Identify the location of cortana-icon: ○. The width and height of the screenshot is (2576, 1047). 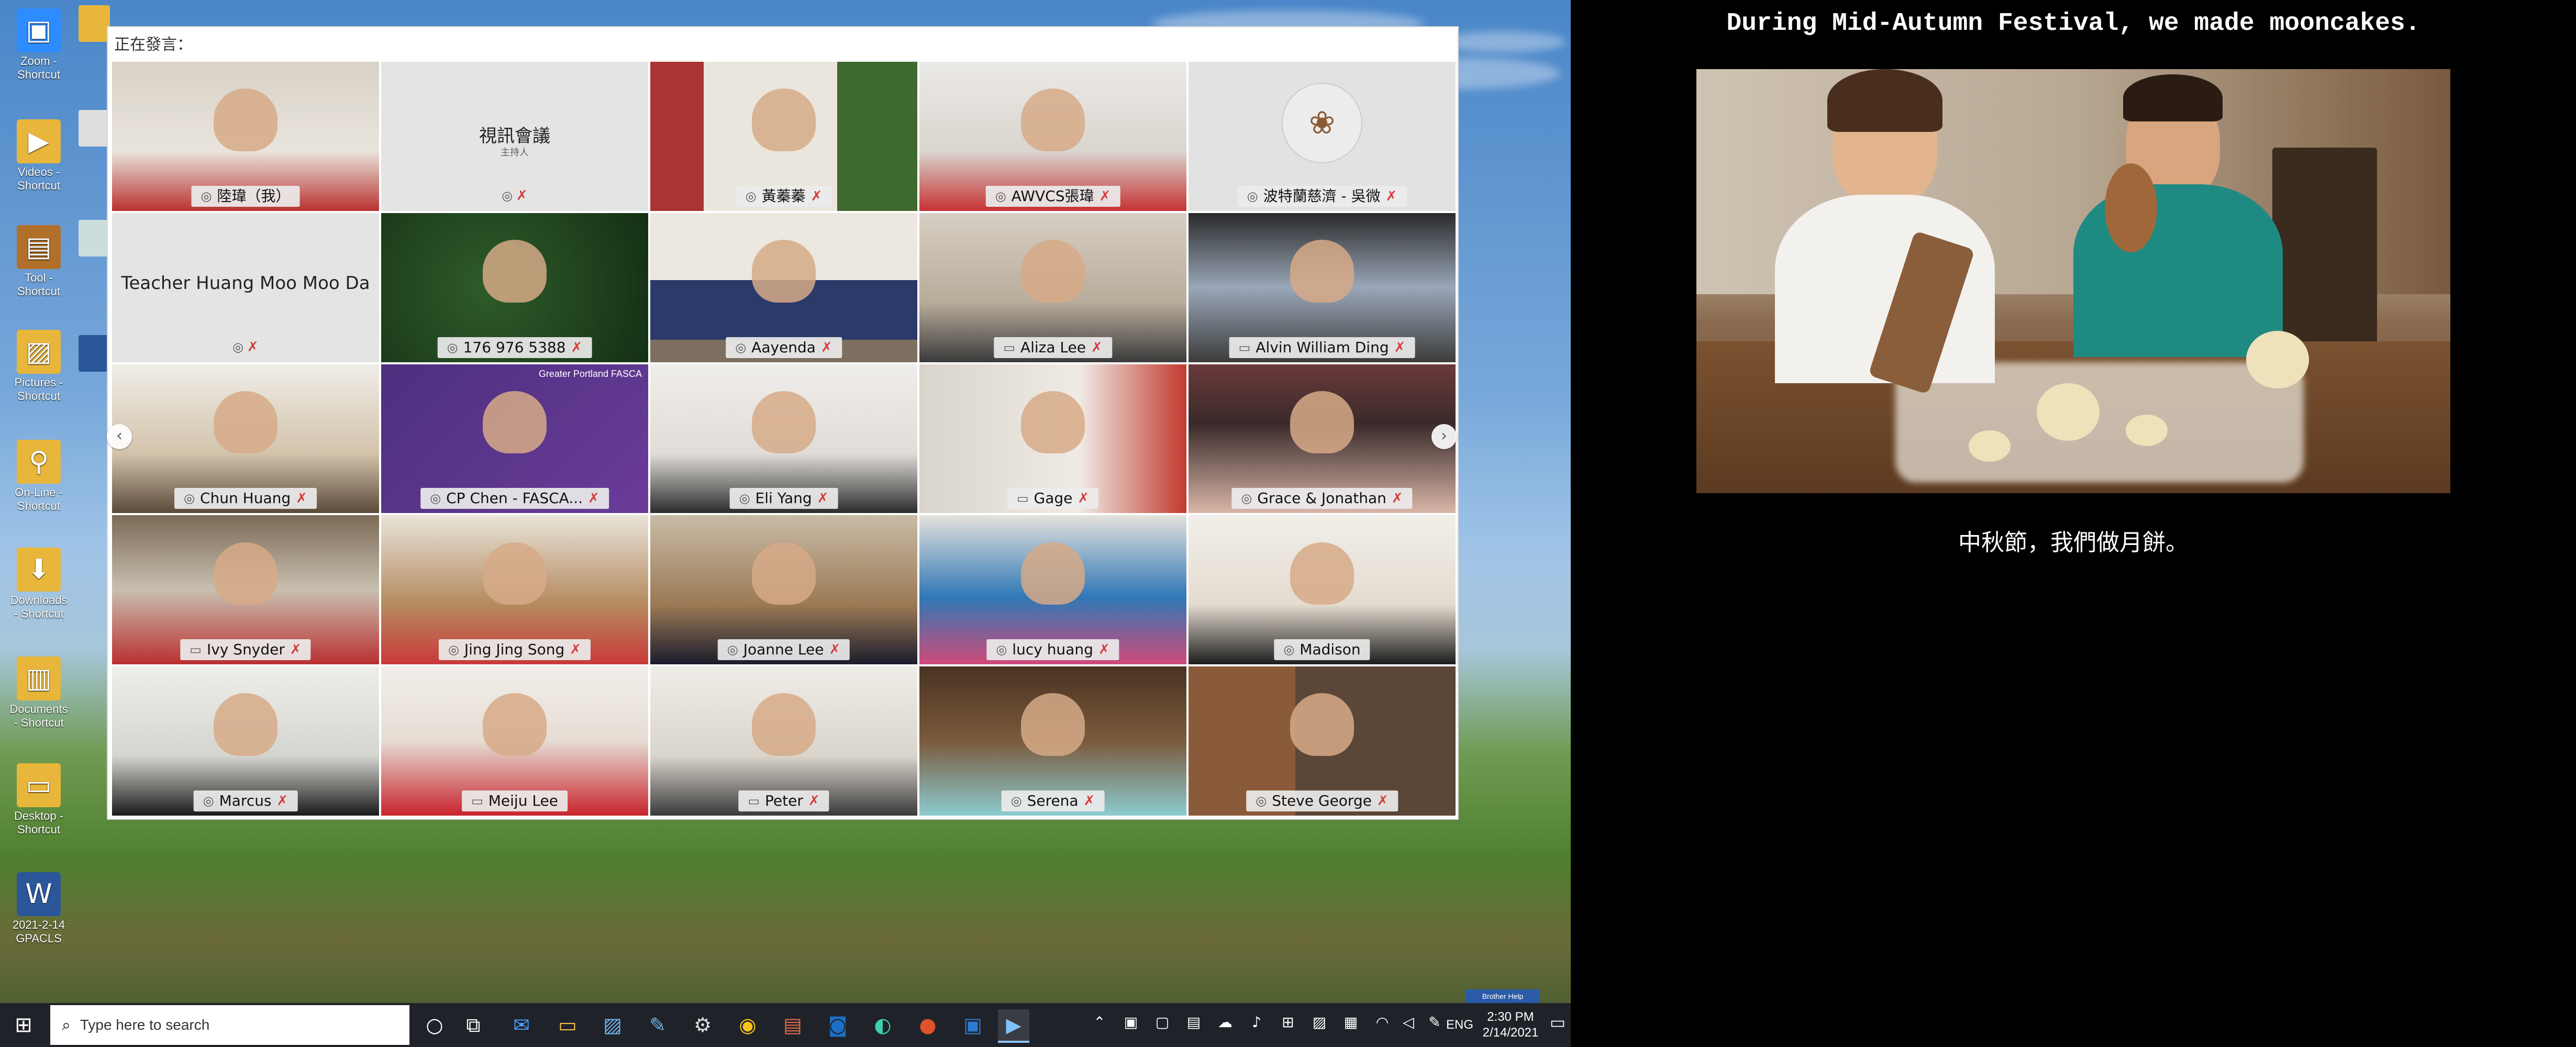
(434, 1025).